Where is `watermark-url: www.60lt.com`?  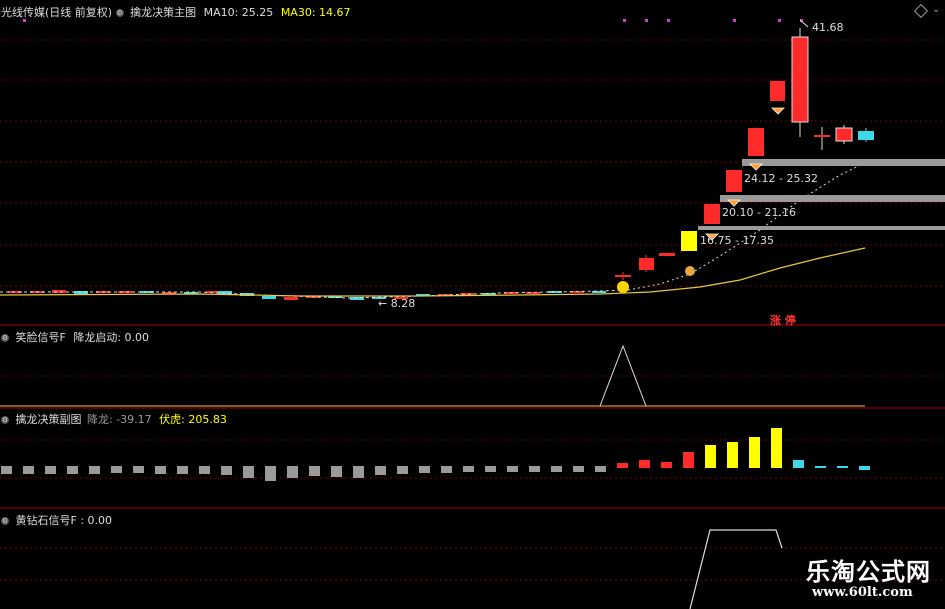
watermark-url: www.60lt.com is located at coordinates (862, 592).